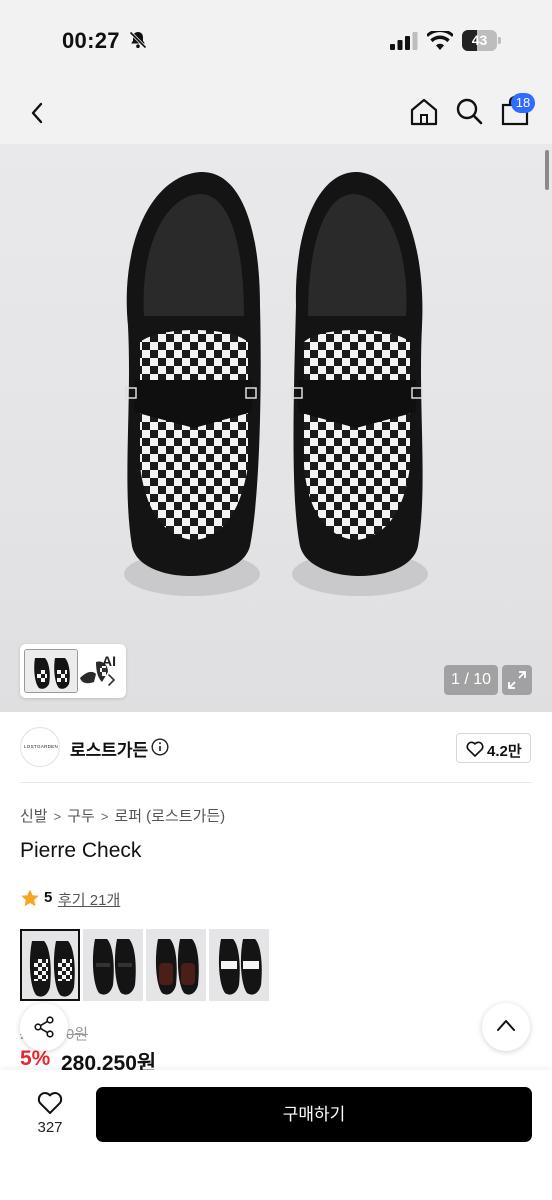  What do you see at coordinates (81, 850) in the screenshot?
I see `product-title: Pierre Check` at bounding box center [81, 850].